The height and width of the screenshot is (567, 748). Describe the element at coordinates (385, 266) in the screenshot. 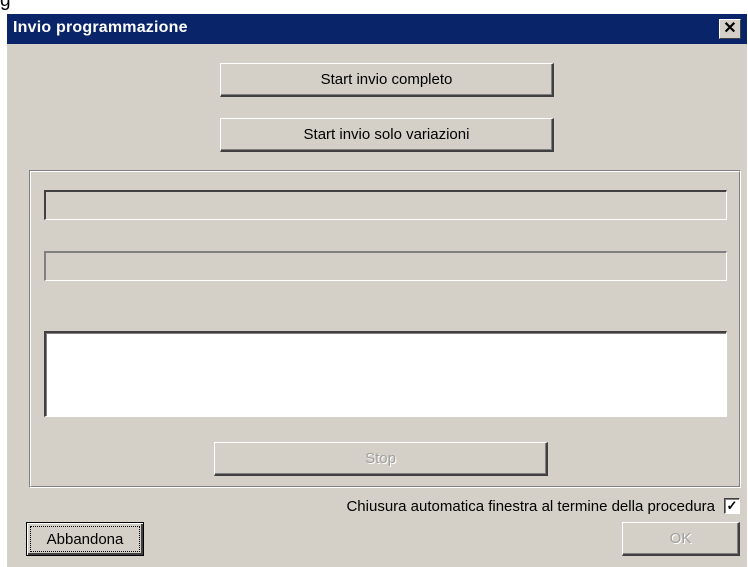

I see `secondary-progress-bar` at that location.